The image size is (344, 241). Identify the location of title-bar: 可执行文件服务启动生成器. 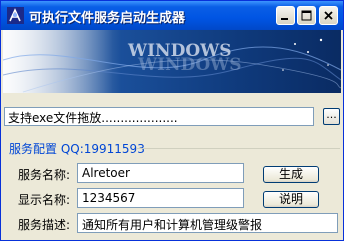
(172, 15).